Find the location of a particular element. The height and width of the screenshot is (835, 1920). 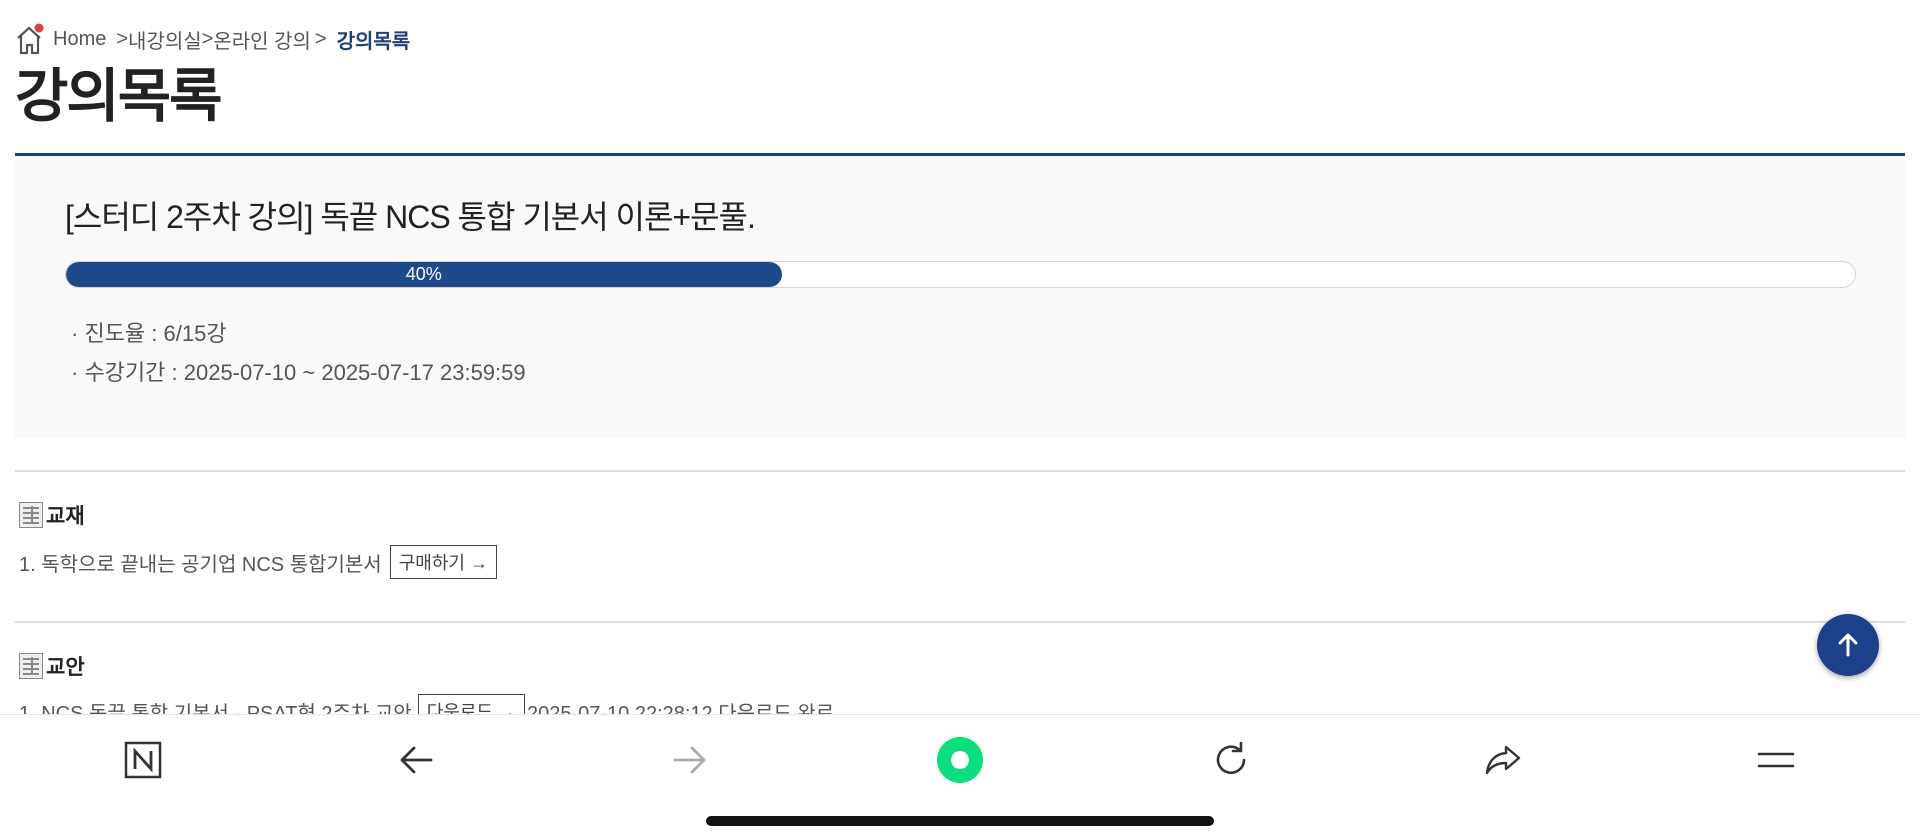

browser-toolbar is located at coordinates (960, 774).